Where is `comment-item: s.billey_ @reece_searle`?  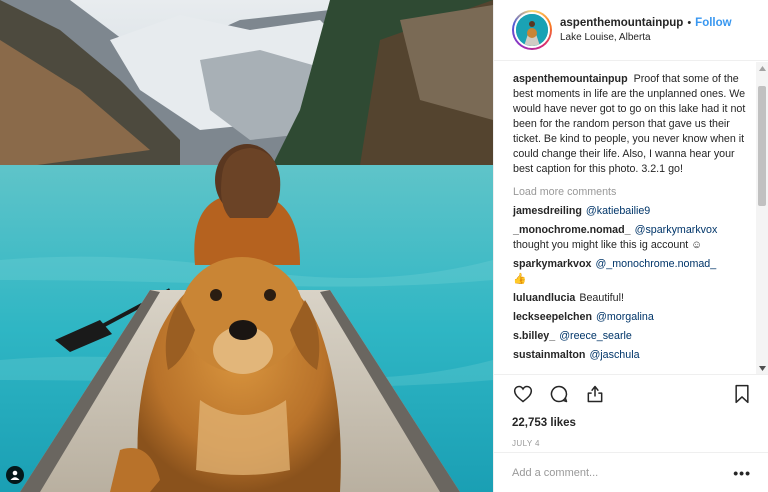 comment-item: s.billey_ @reece_searle is located at coordinates (632, 336).